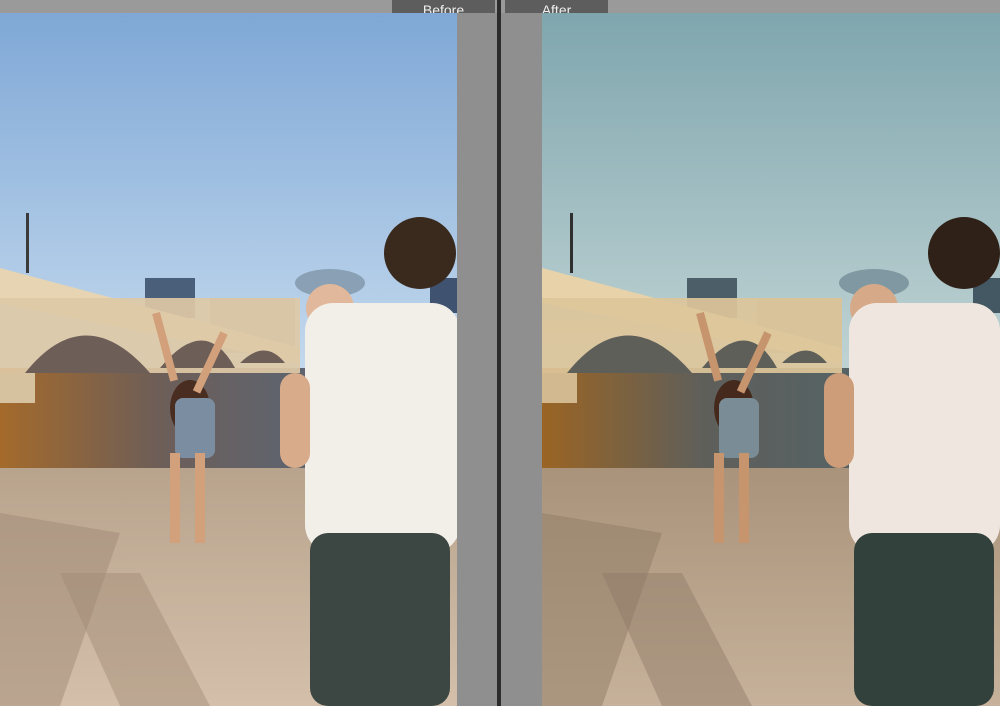 This screenshot has width=1000, height=706. What do you see at coordinates (477, 359) in the screenshot?
I see `before-pane-margin` at bounding box center [477, 359].